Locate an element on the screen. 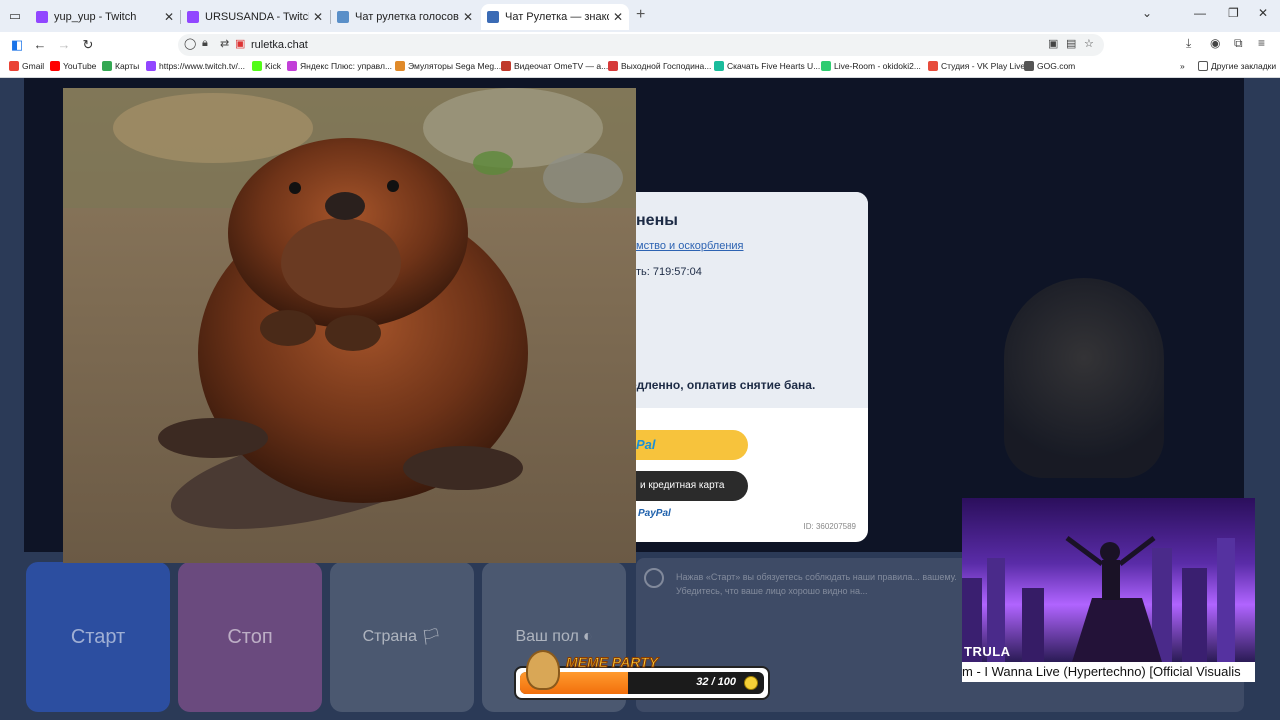  ban-timer: ть: 719:57:04 is located at coordinates (669, 272).